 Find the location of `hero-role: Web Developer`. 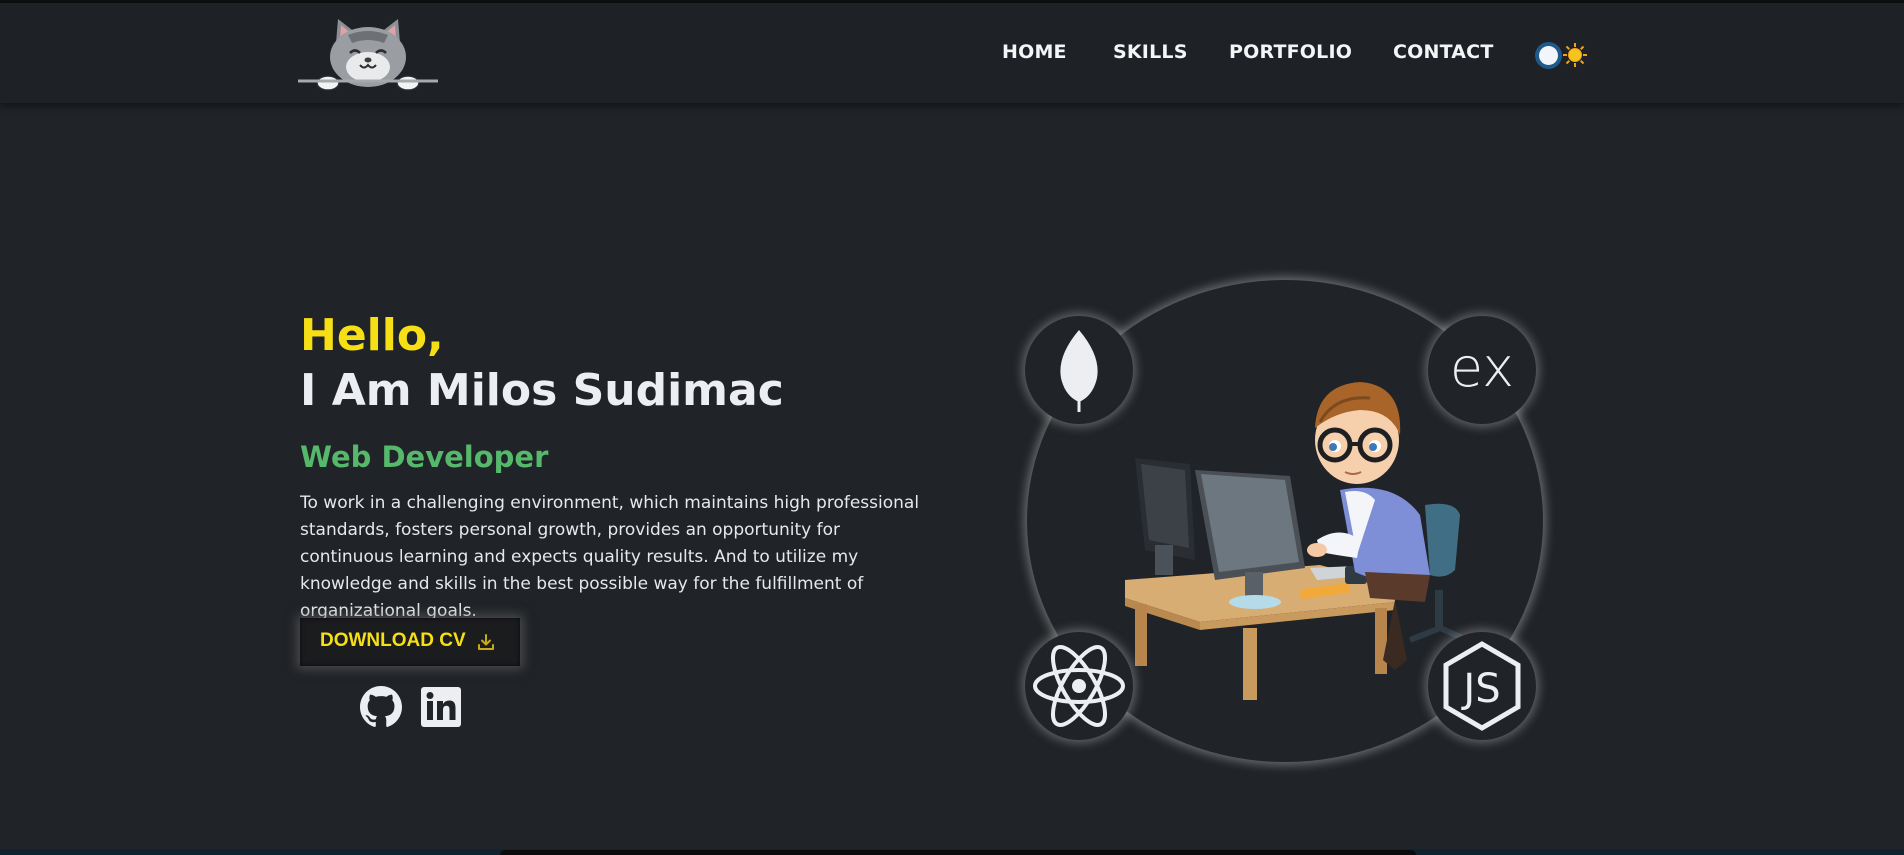

hero-role: Web Developer is located at coordinates (424, 457).